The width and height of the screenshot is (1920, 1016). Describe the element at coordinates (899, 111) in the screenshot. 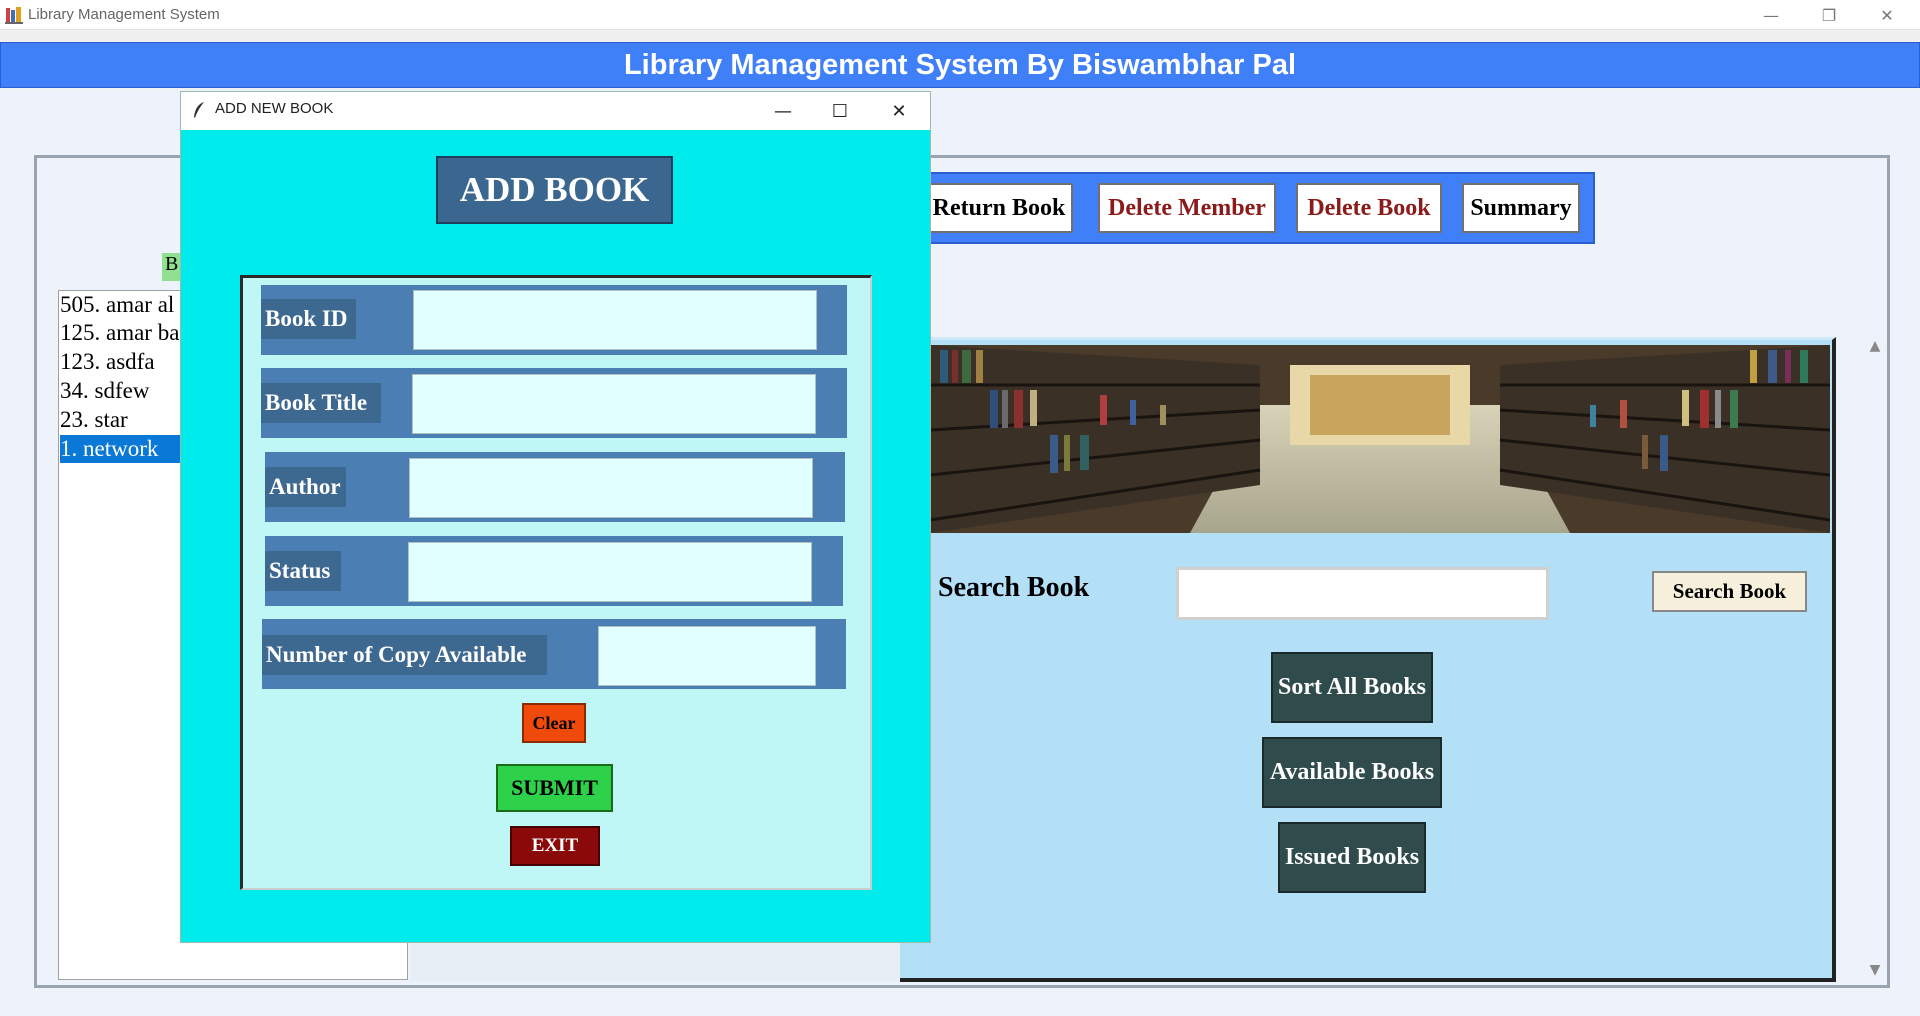

I see `dialog-close-button: ✕` at that location.